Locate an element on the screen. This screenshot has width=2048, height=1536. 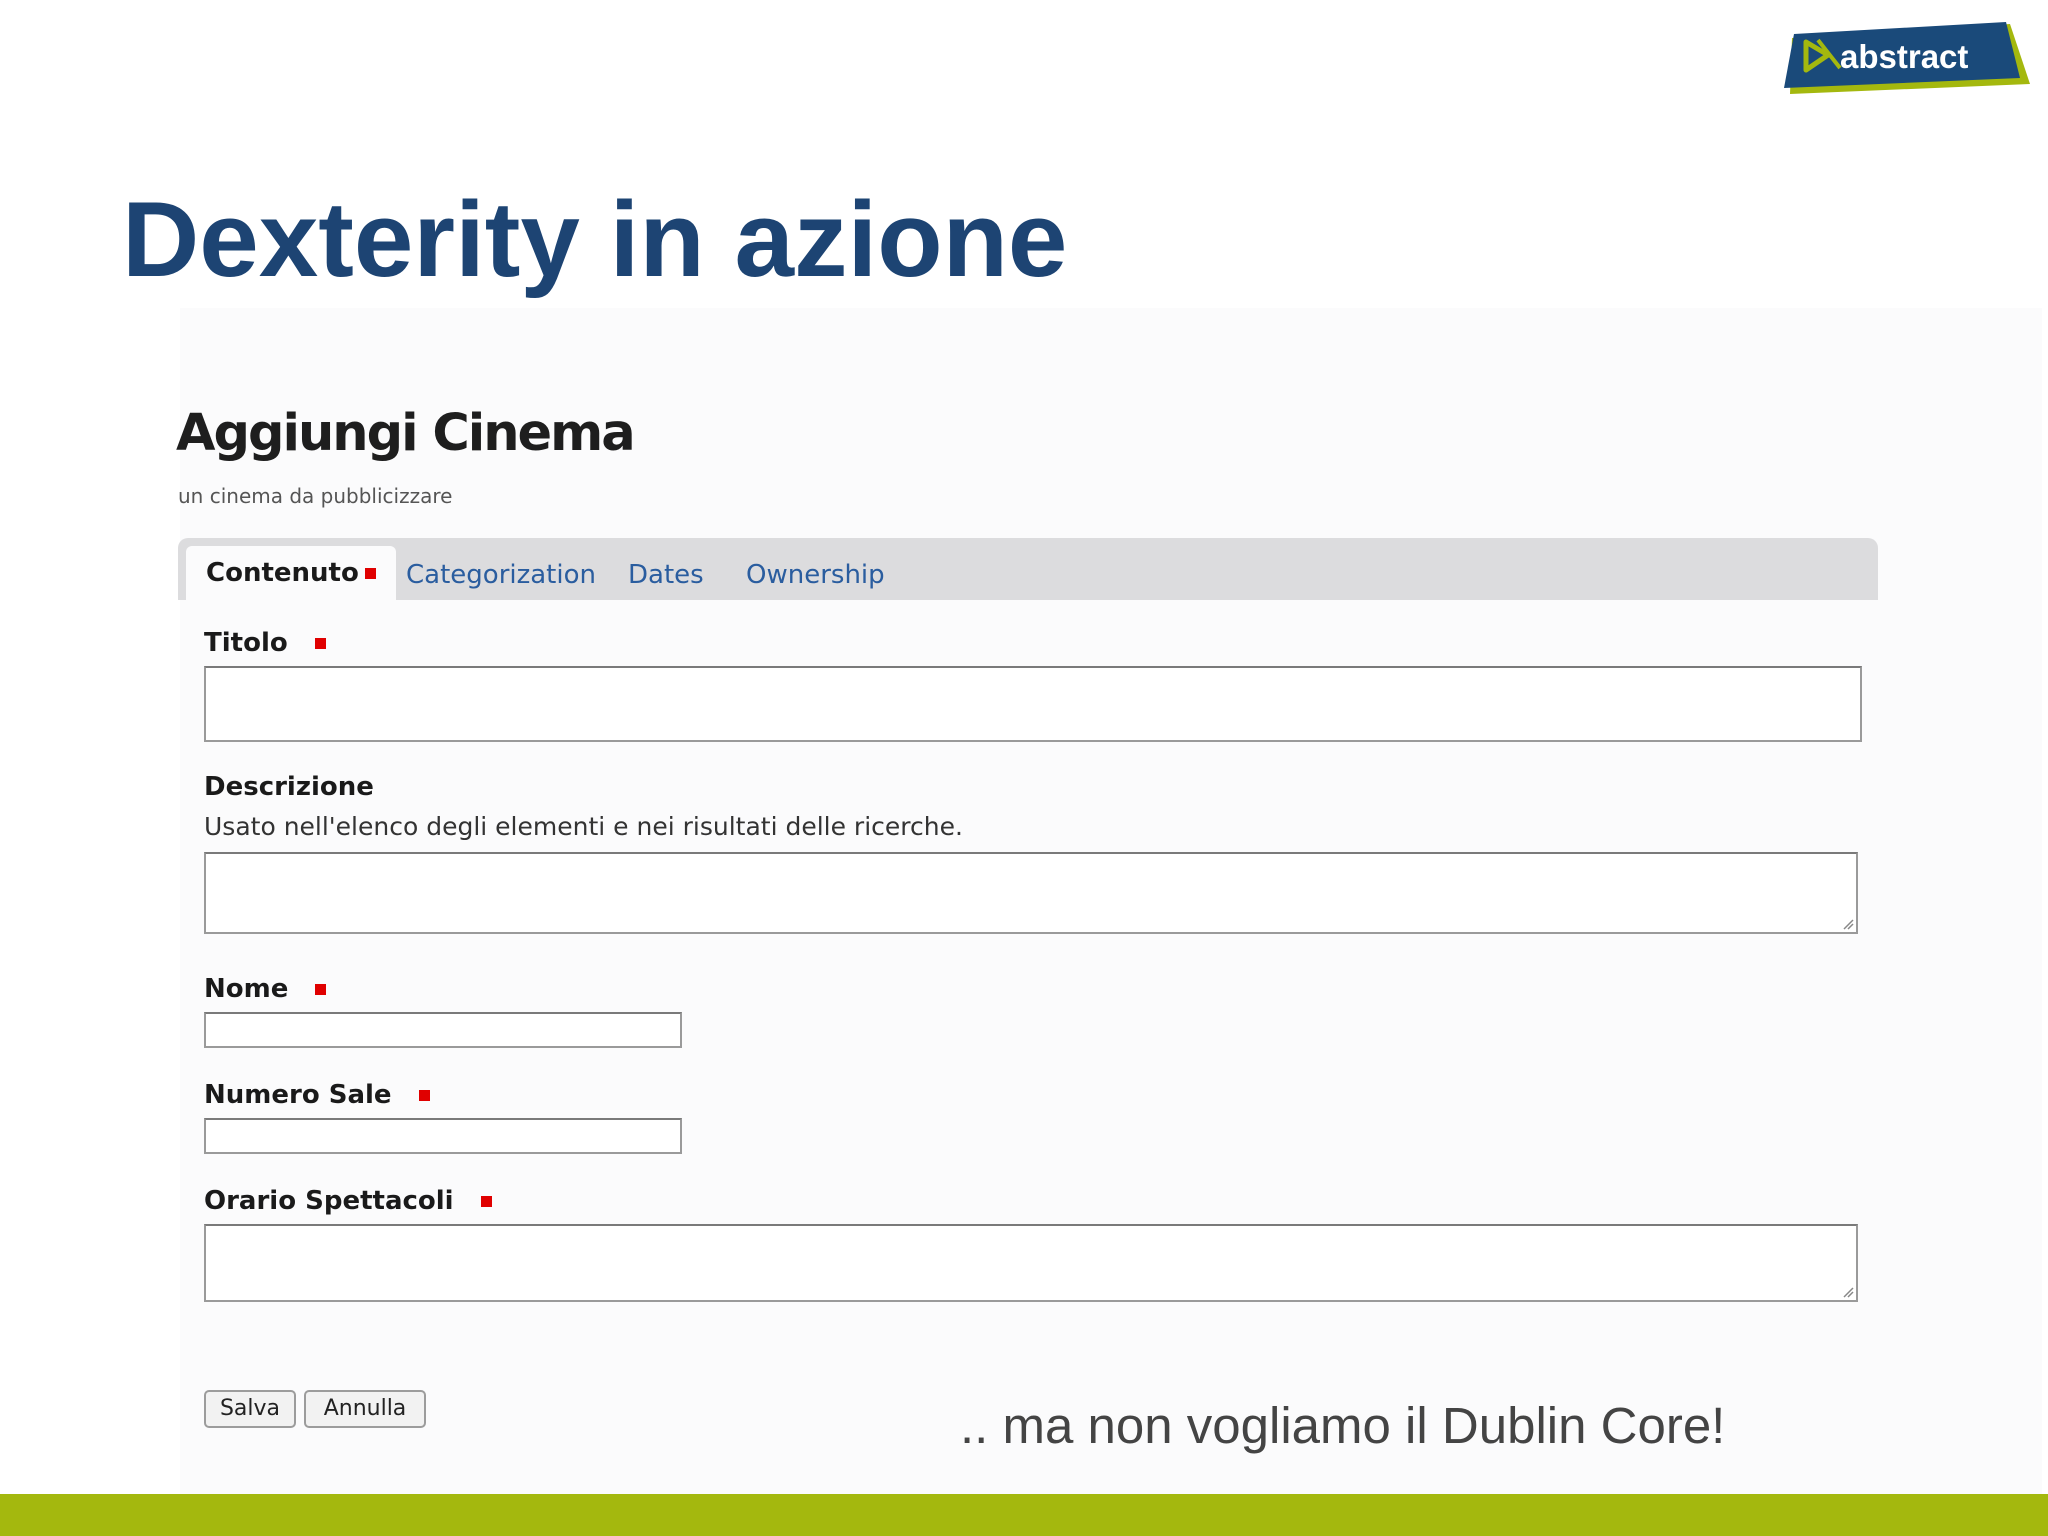
tab-ownership: Ownership is located at coordinates (815, 578).